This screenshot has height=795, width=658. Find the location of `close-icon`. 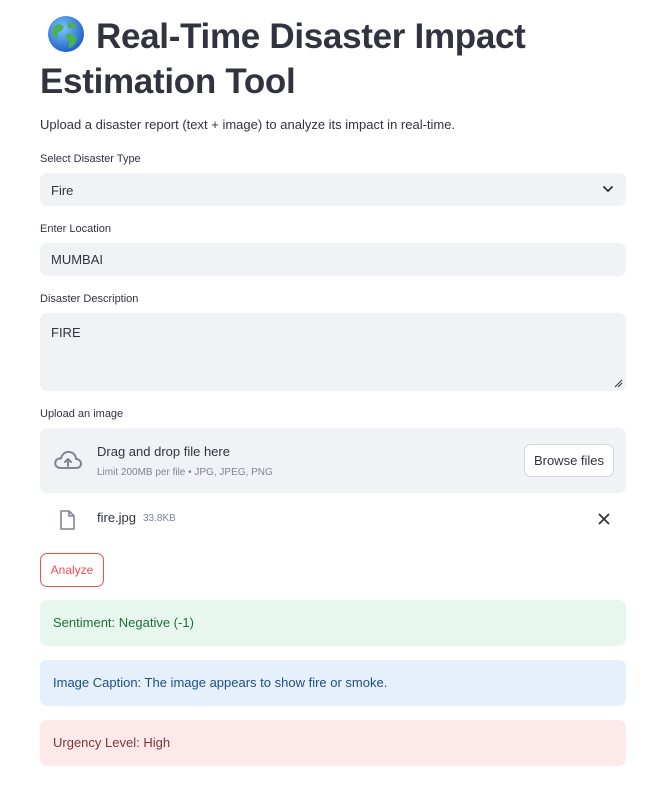

close-icon is located at coordinates (604, 519).